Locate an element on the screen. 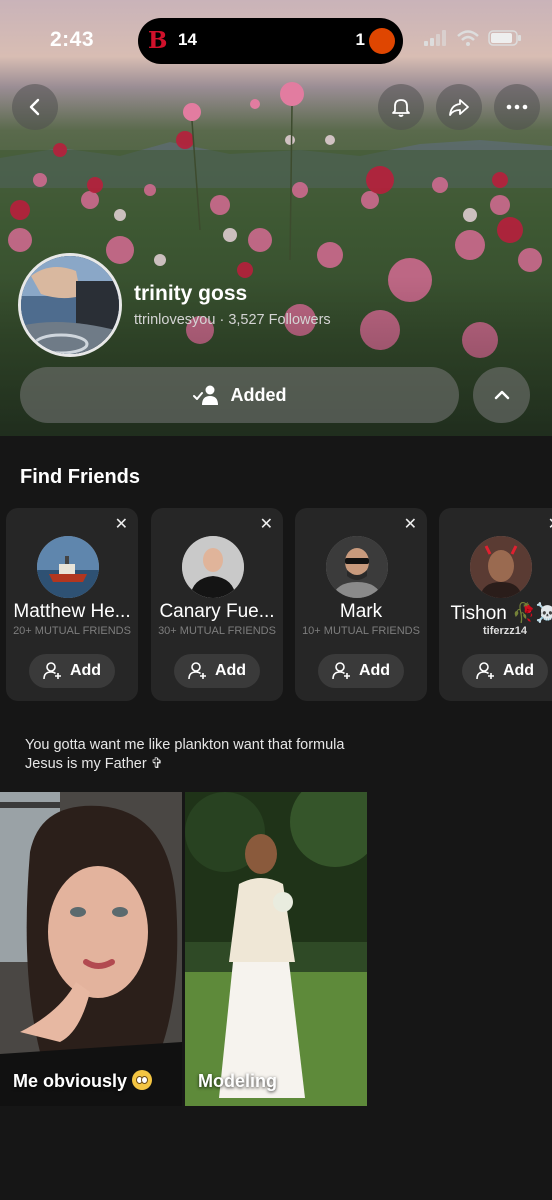 The height and width of the screenshot is (1200, 552). profile-subtitle: ttrinlovesyou · 3,527 Followers is located at coordinates (232, 320).